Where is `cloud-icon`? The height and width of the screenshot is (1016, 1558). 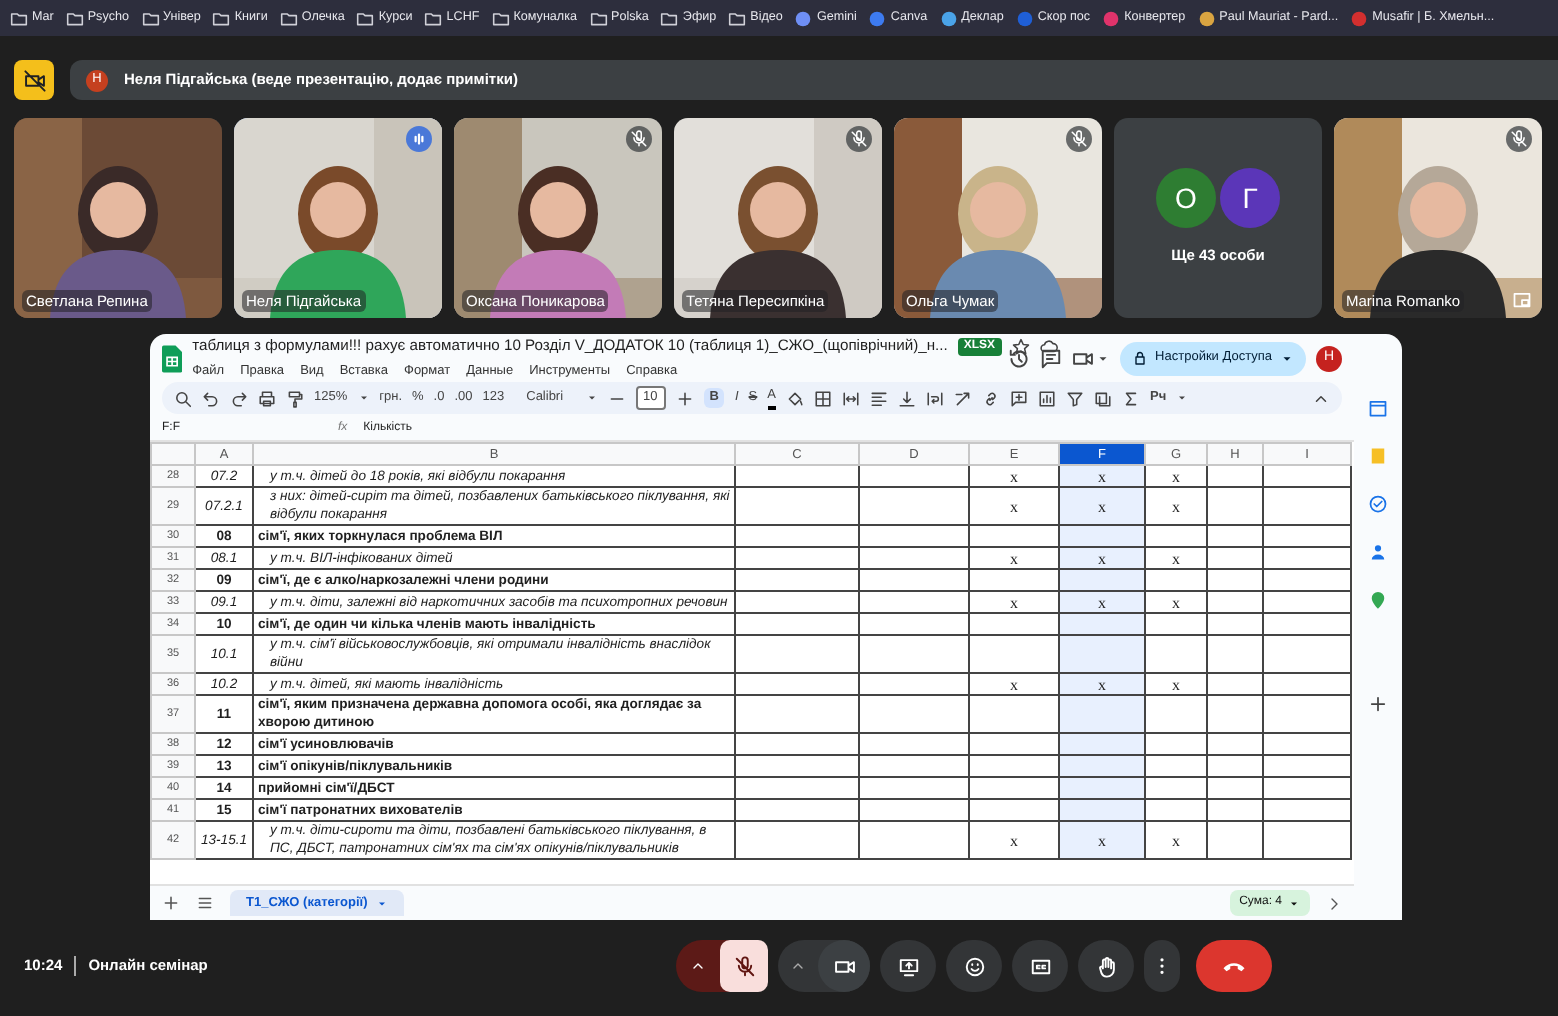
cloud-icon is located at coordinates (1048, 346).